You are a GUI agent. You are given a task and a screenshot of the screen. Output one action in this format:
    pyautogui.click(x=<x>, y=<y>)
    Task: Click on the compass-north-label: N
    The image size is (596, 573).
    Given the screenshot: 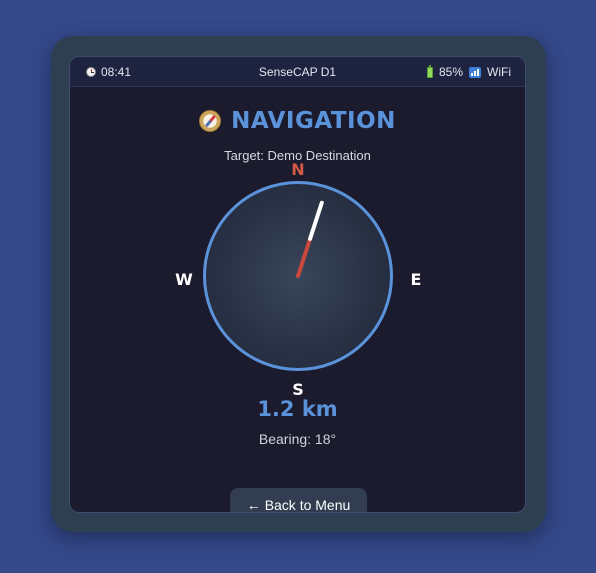 What is the action you would take?
    pyautogui.click(x=298, y=169)
    